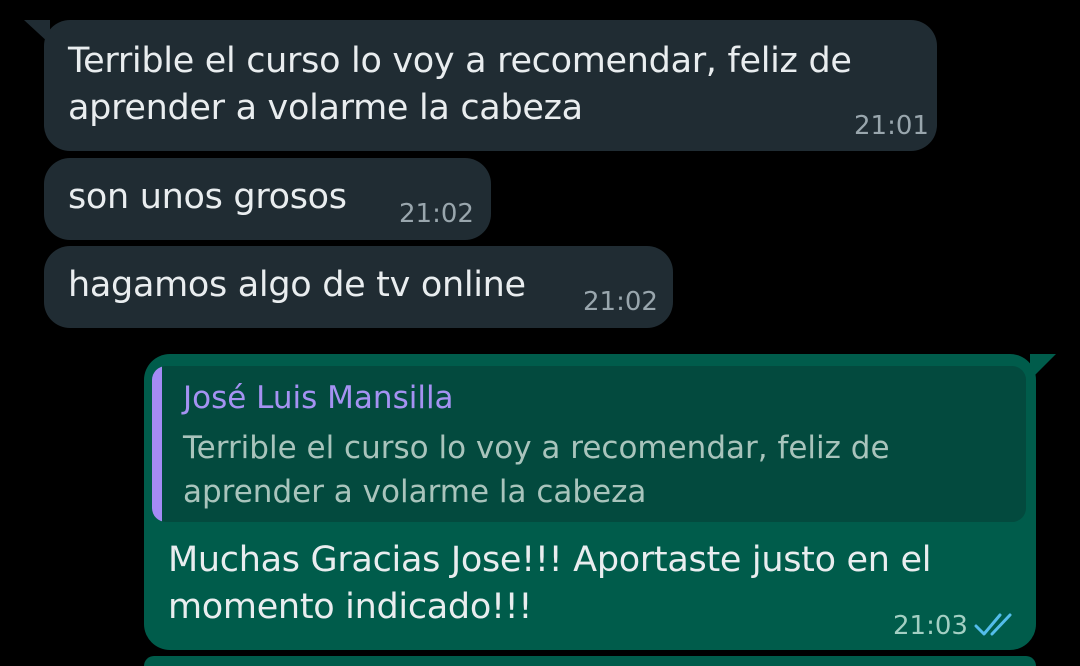 The height and width of the screenshot is (666, 1080). I want to click on quote-text-line: aprender a volarme la cabeza, so click(415, 492).